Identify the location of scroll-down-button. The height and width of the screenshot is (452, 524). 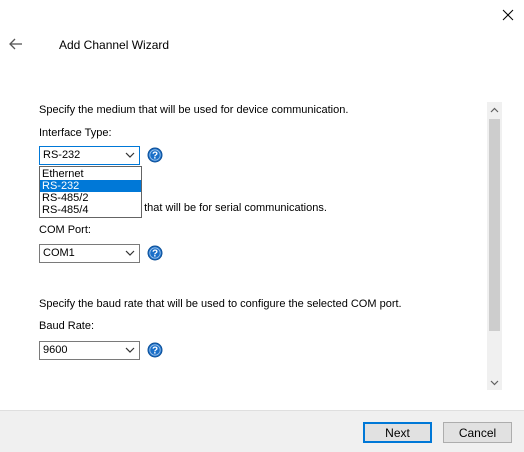
(494, 382).